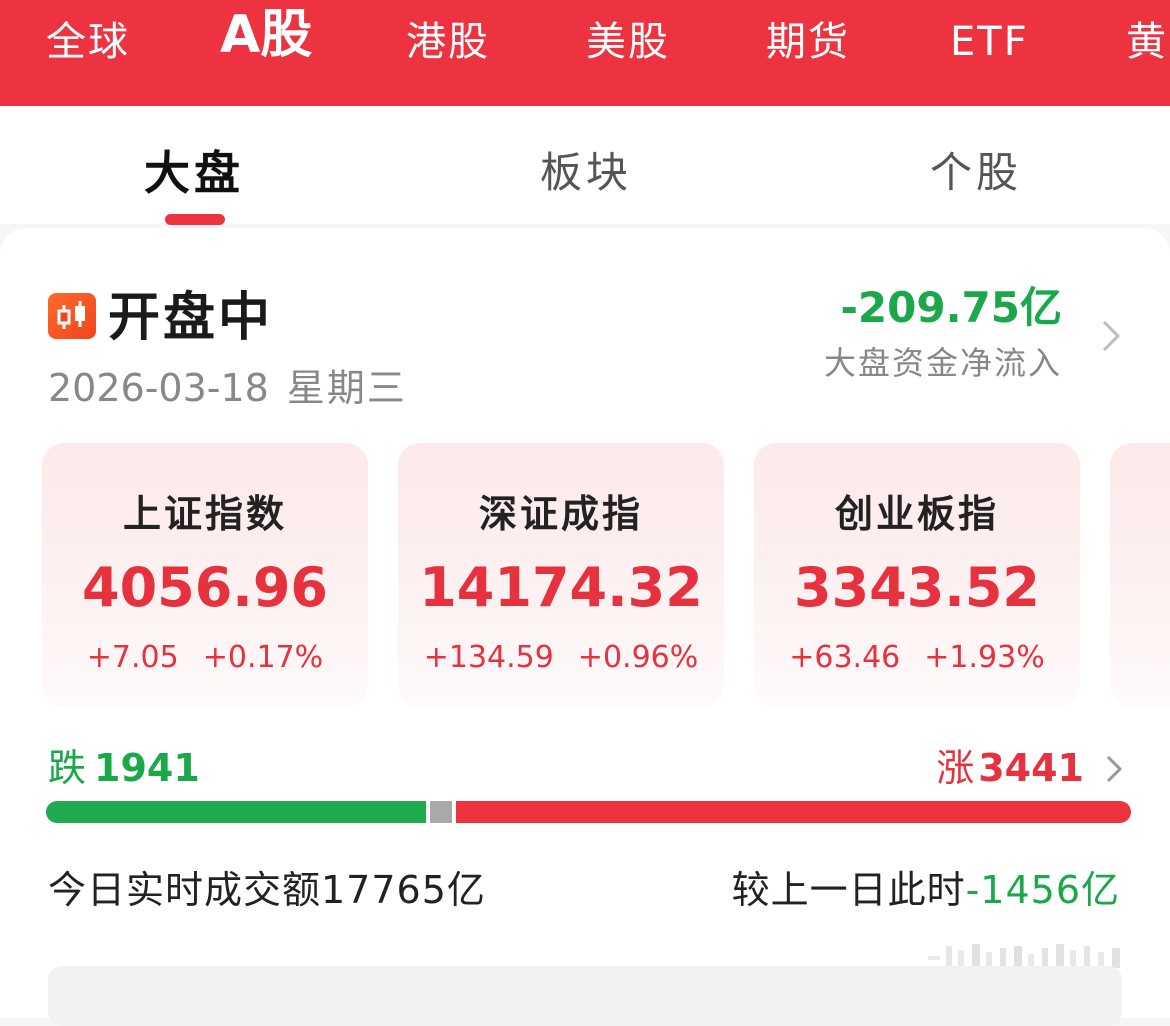 This screenshot has width=1170, height=1026. What do you see at coordinates (147, 768) in the screenshot?
I see `decliners-number: 1941` at bounding box center [147, 768].